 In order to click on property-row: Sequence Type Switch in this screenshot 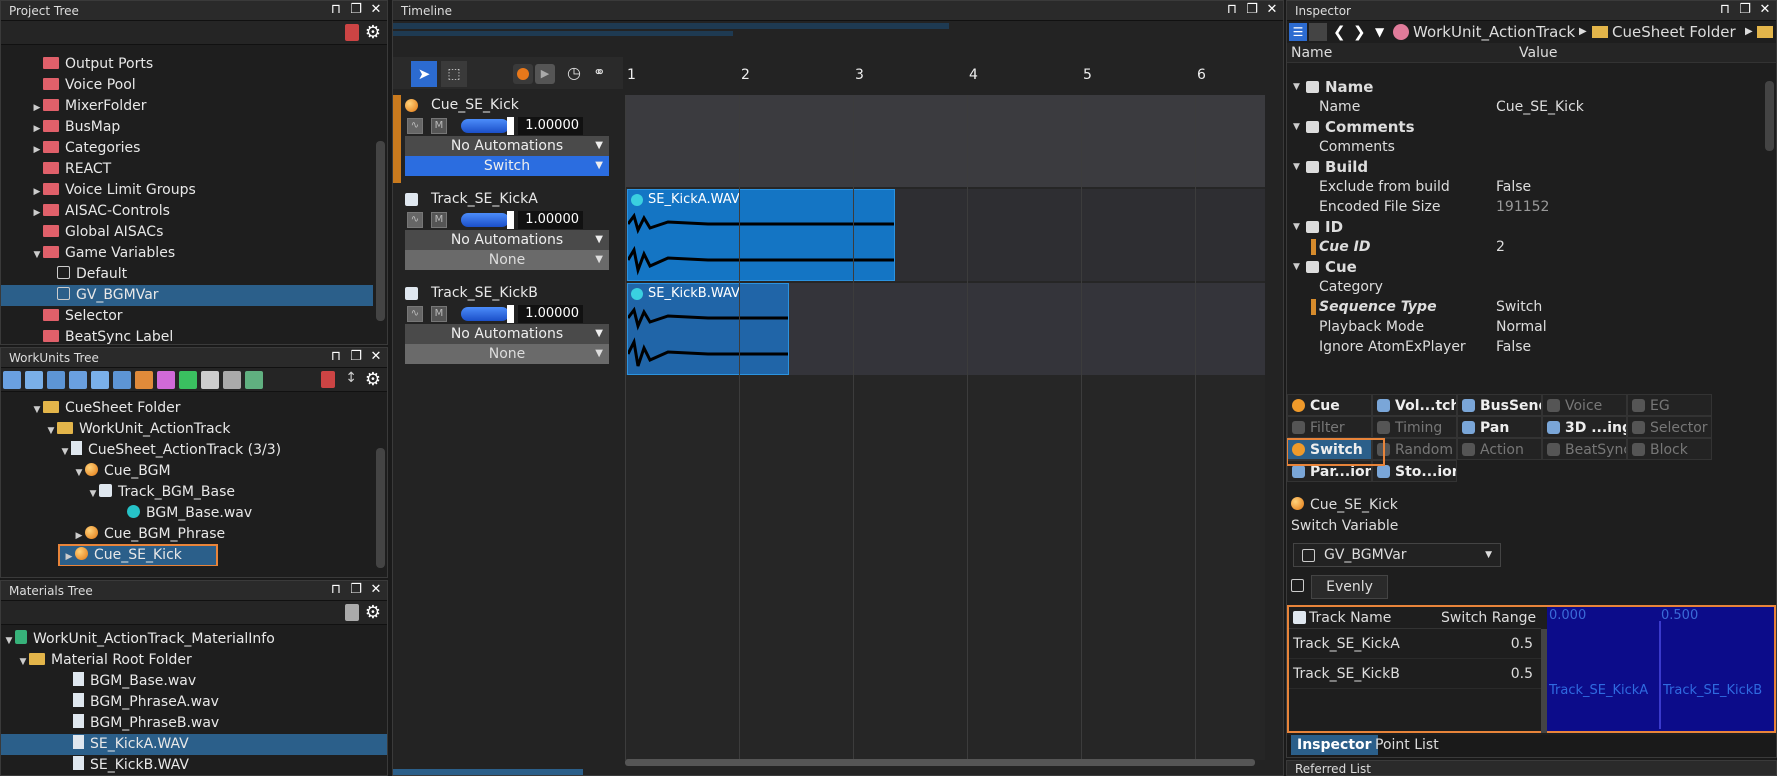, I will do `click(1525, 307)`.